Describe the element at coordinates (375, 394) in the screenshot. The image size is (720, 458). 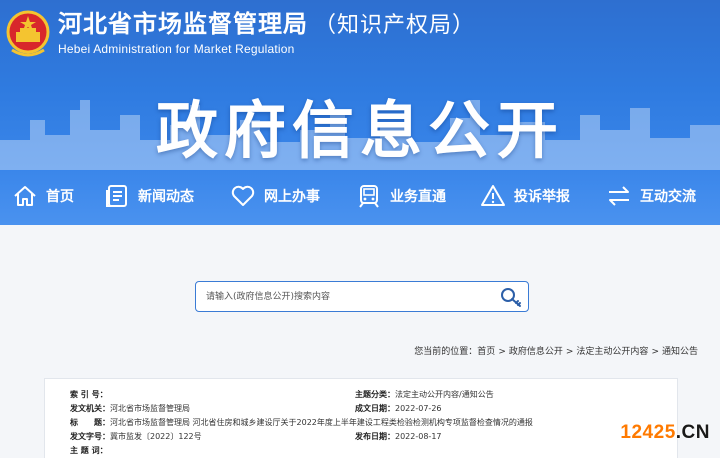
I see `category-label: 主题分类：` at that location.